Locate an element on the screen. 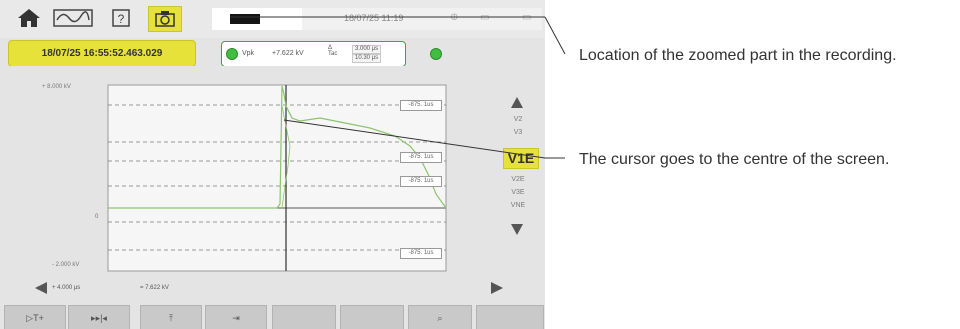 Image resolution: width=960 pixels, height=329 pixels. storage-icon: ▭ is located at coordinates (485, 17).